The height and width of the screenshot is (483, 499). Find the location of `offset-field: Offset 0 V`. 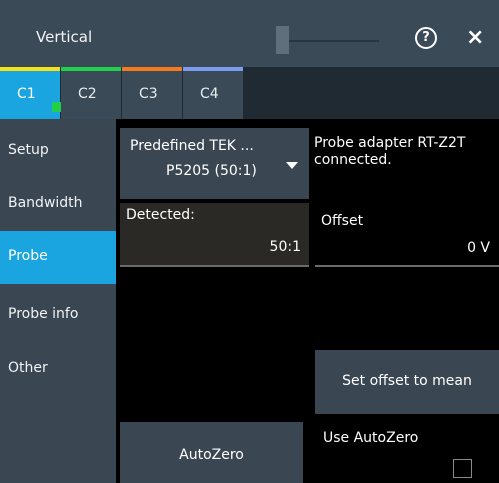

offset-field: Offset 0 V is located at coordinates (407, 235).